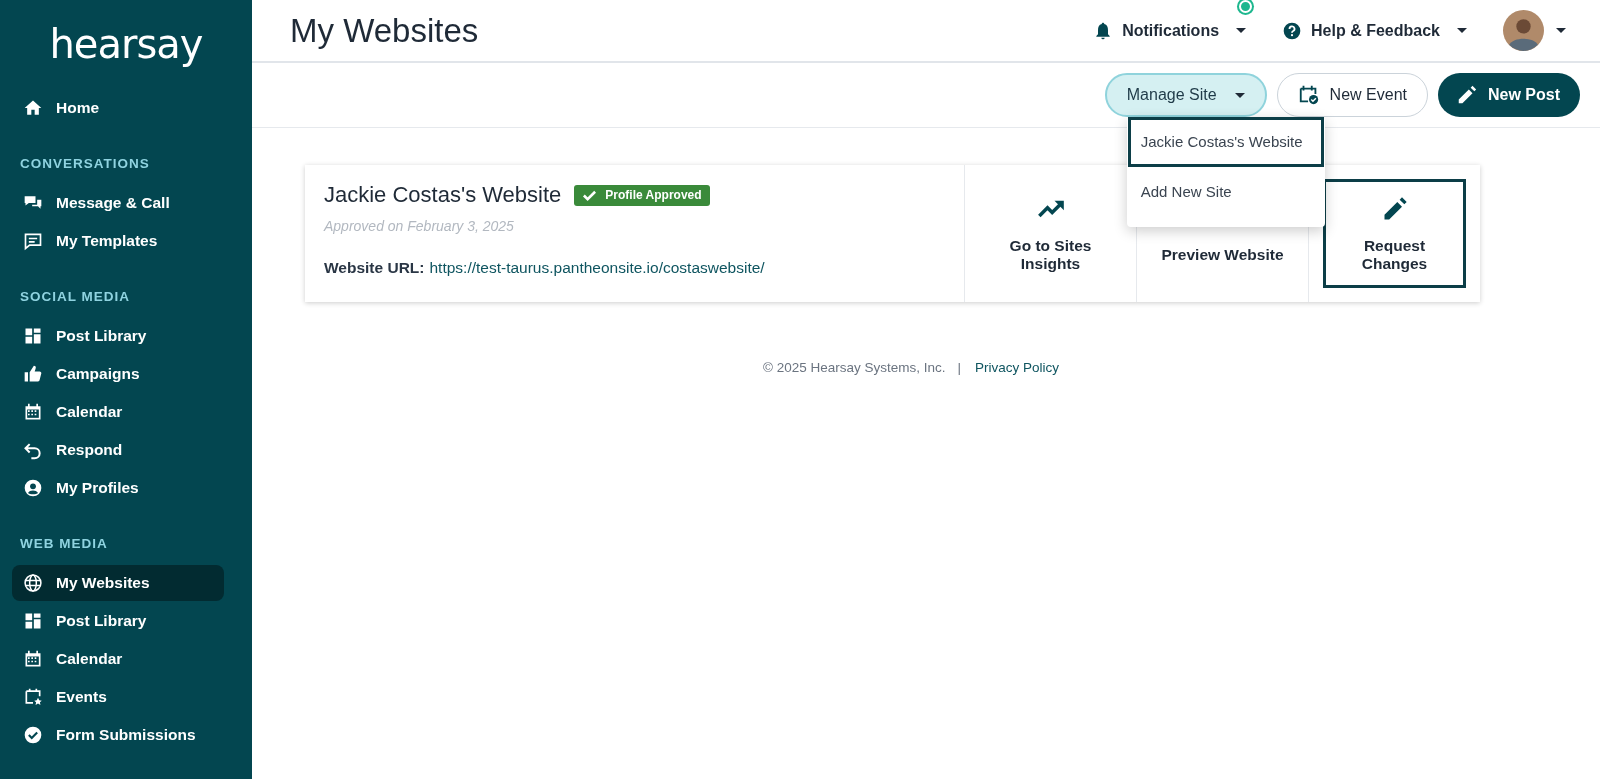  I want to click on sidebar-item: Form Submissions, so click(118, 735).